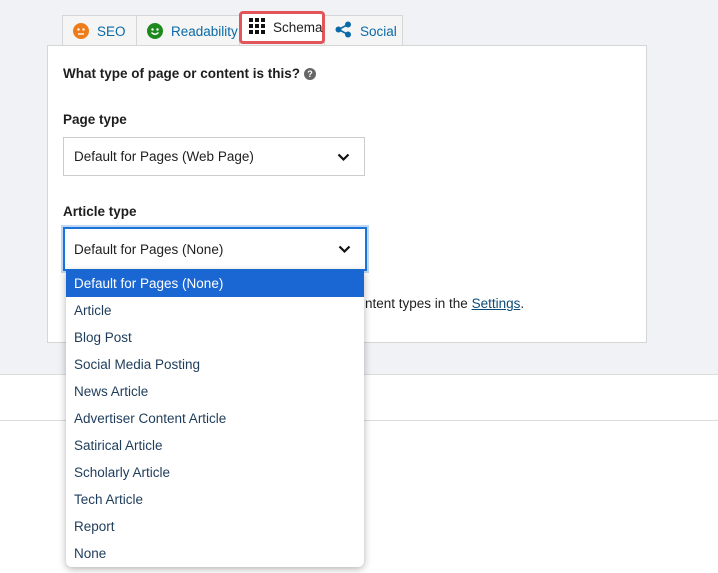  Describe the element at coordinates (81, 31) in the screenshot. I see `neutral-face-icon` at that location.